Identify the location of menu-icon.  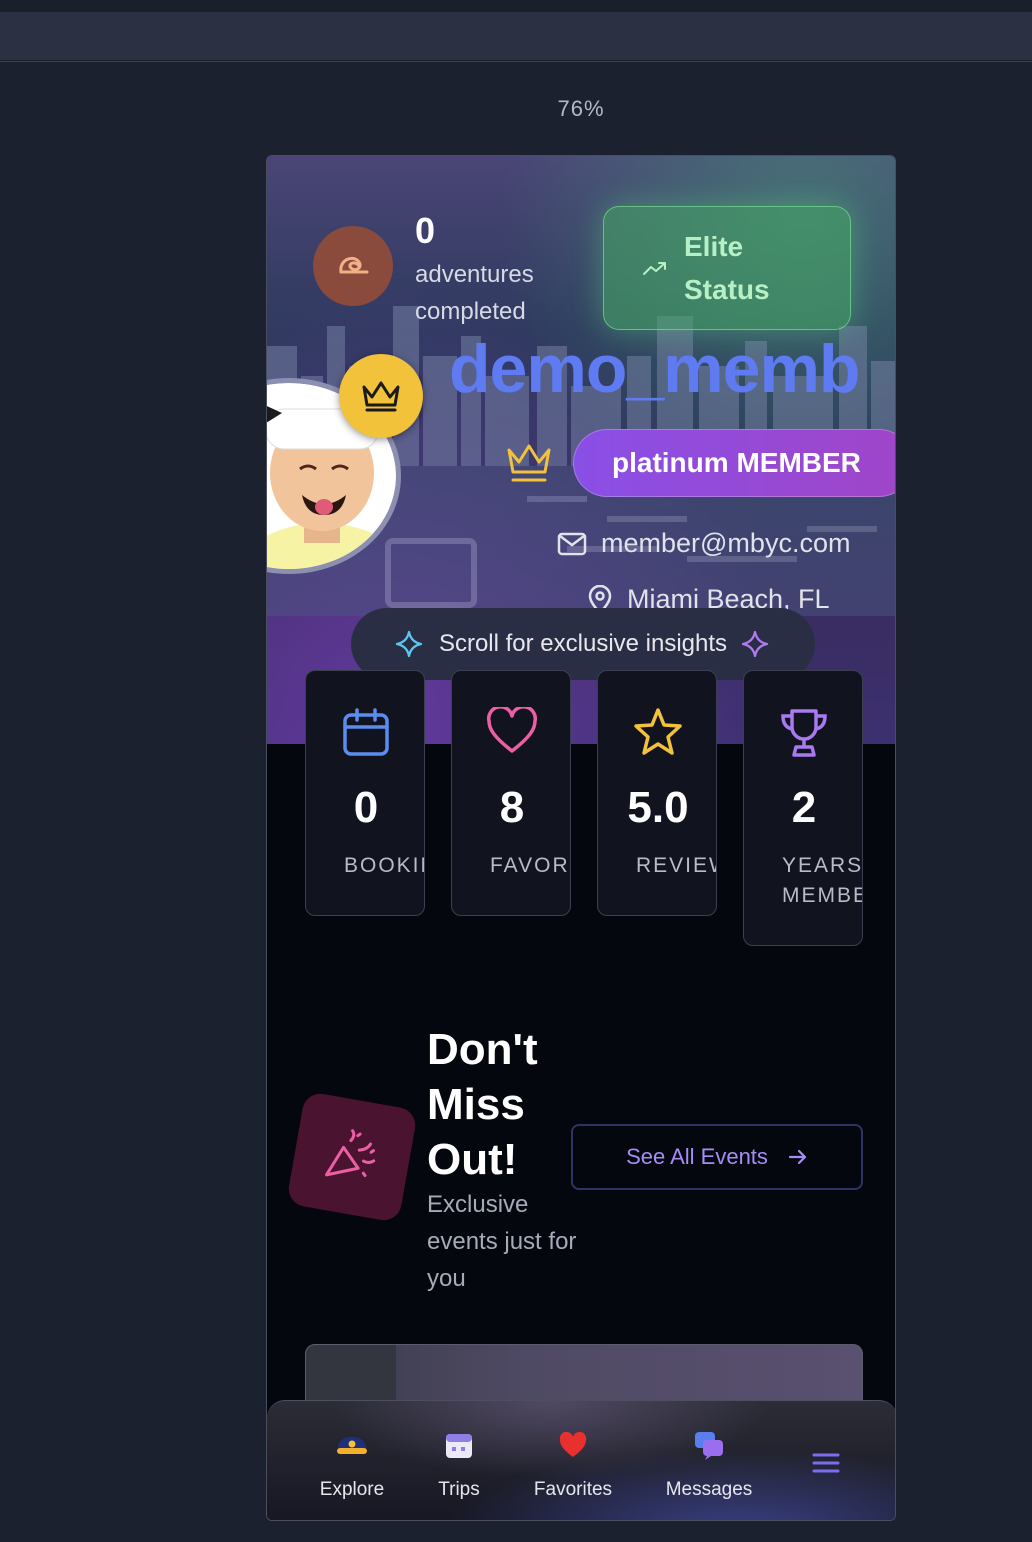
(826, 1463).